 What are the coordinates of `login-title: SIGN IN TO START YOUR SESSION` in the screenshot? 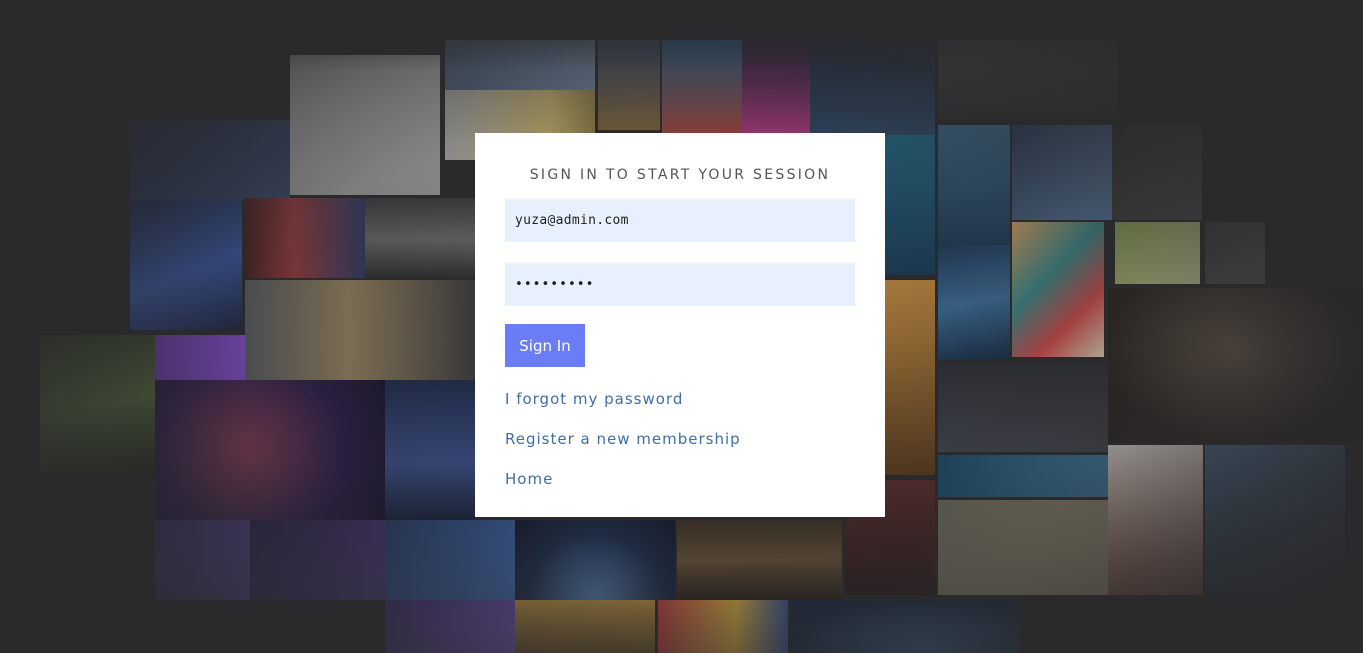 It's located at (680, 175).